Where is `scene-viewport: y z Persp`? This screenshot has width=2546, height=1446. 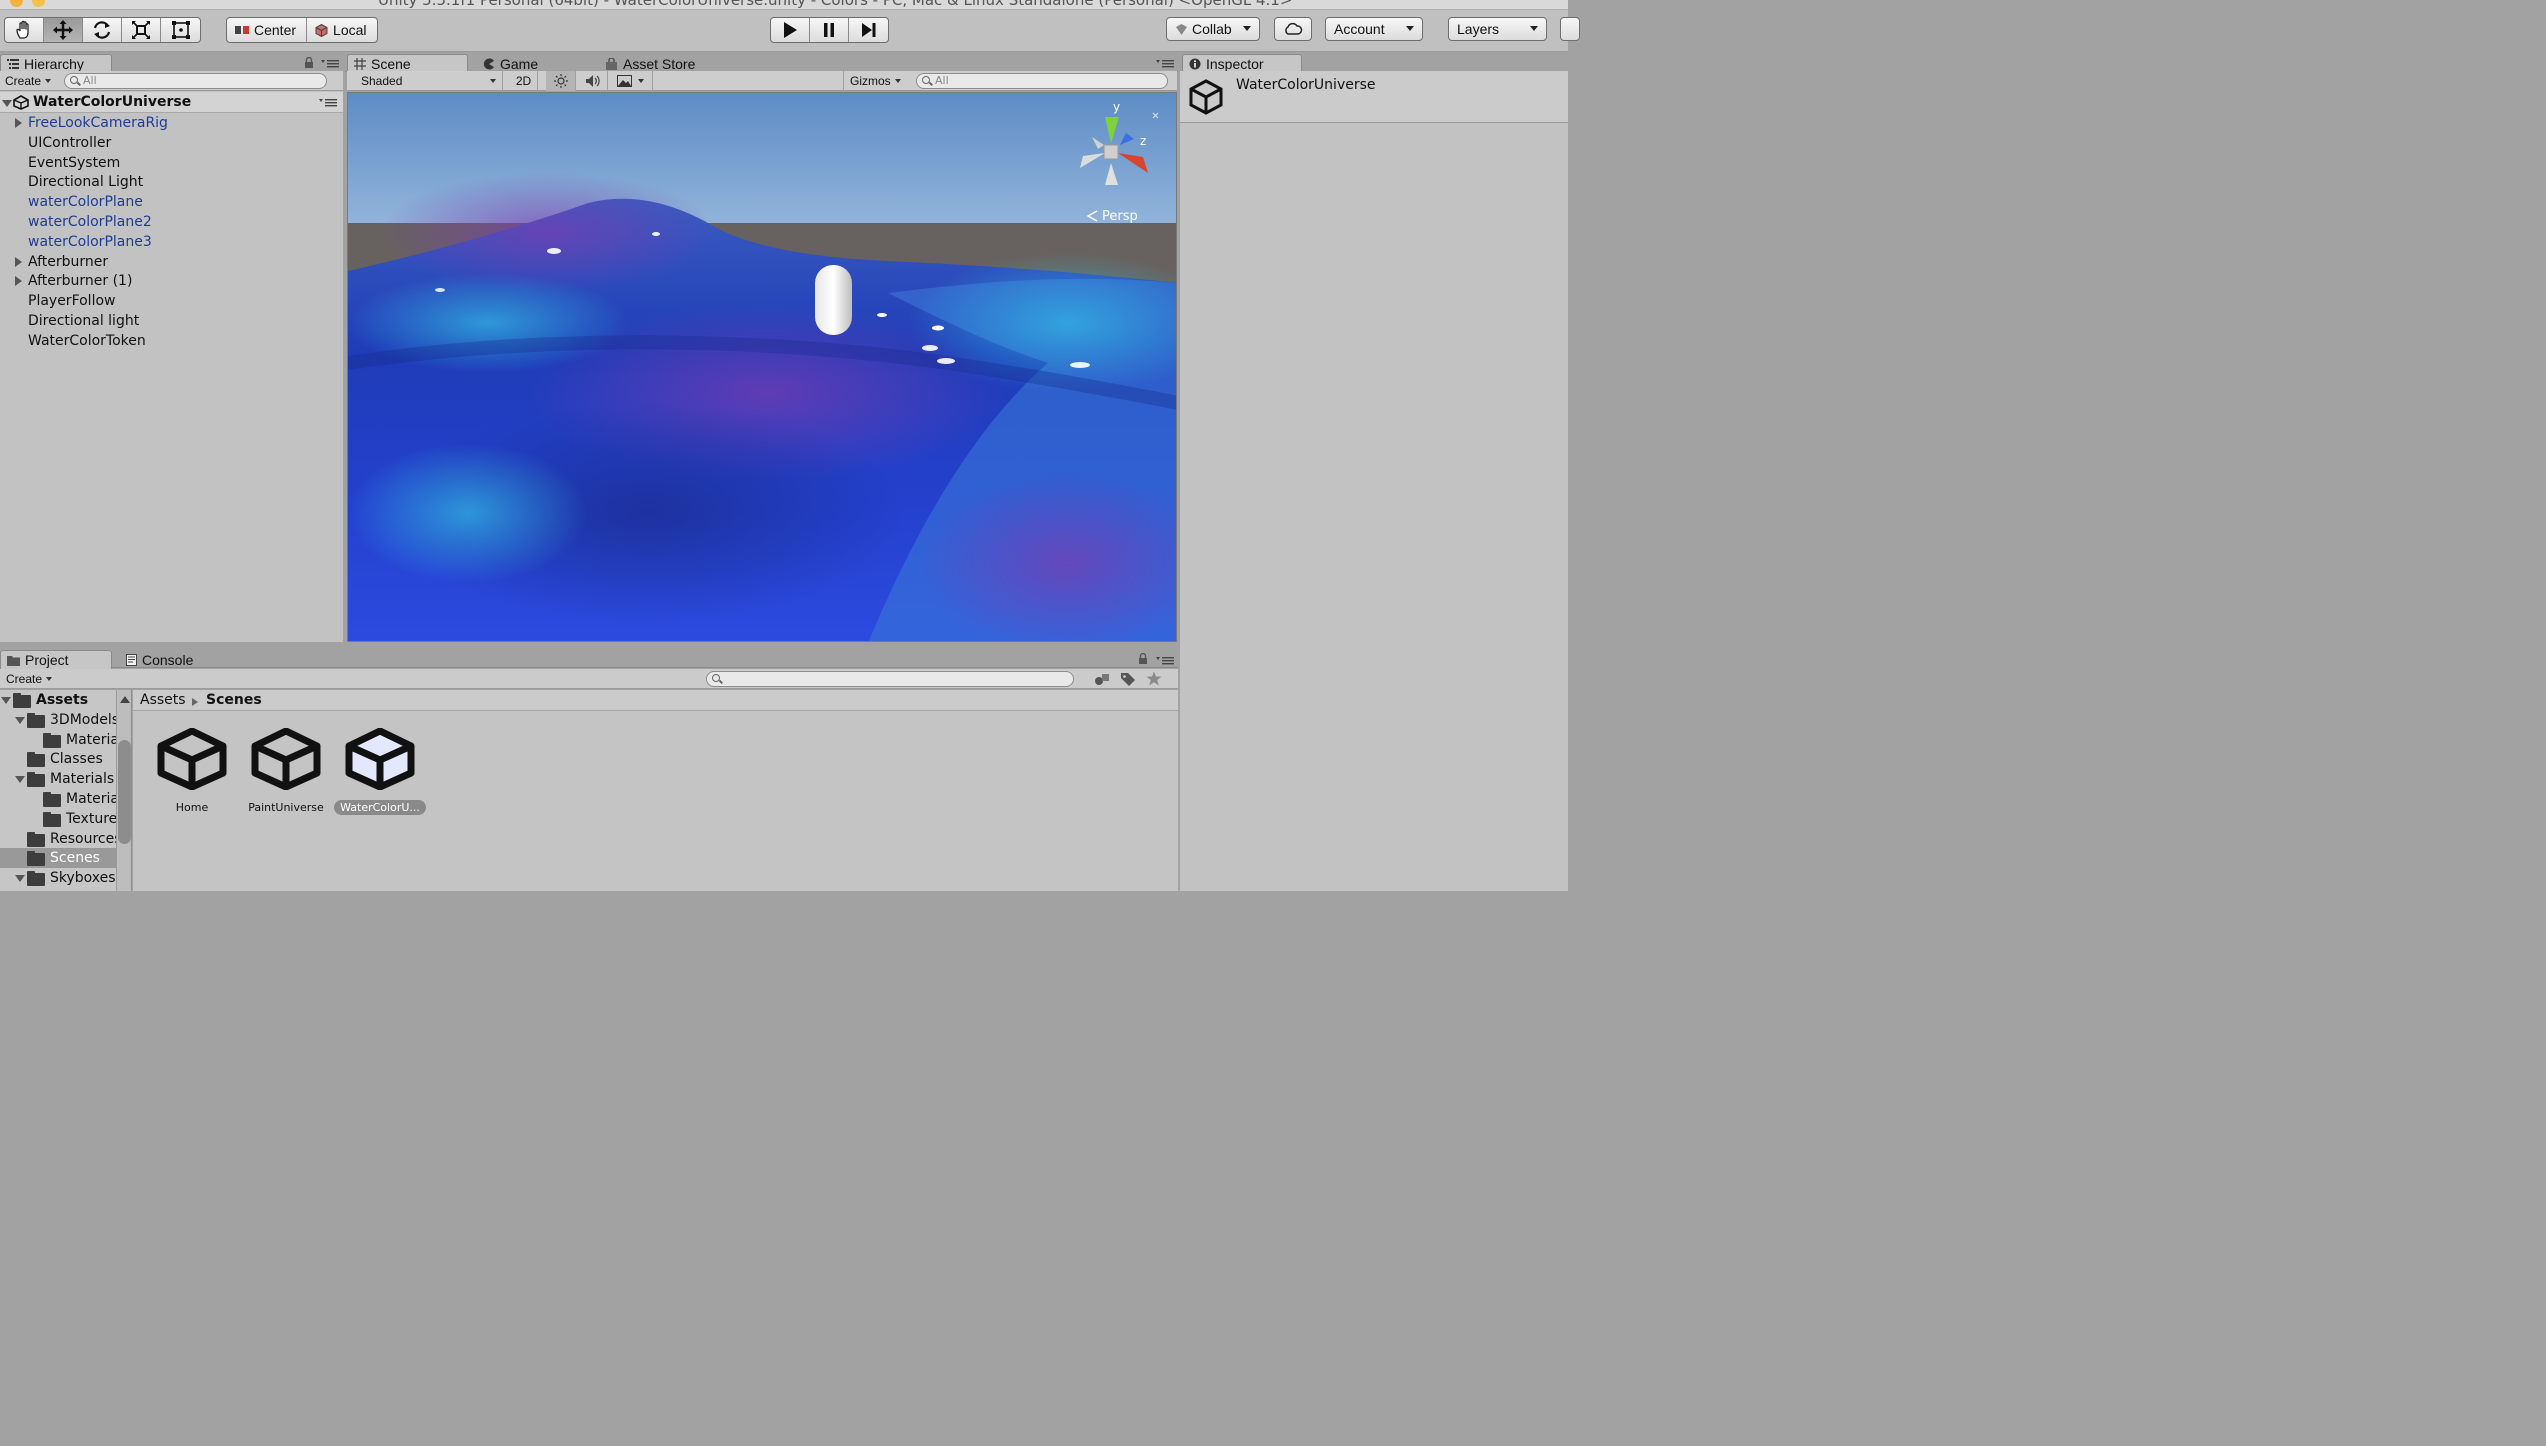 scene-viewport: y z Persp is located at coordinates (762, 367).